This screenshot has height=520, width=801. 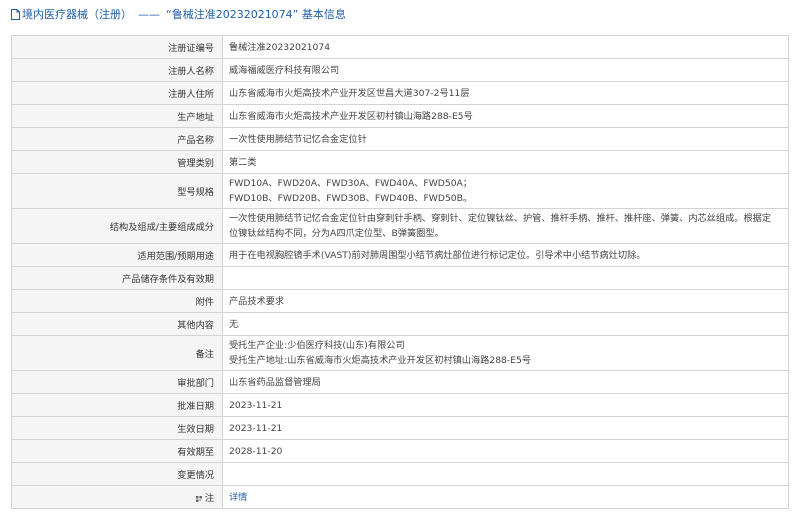 What do you see at coordinates (238, 497) in the screenshot?
I see `detail-link: 详情` at bounding box center [238, 497].